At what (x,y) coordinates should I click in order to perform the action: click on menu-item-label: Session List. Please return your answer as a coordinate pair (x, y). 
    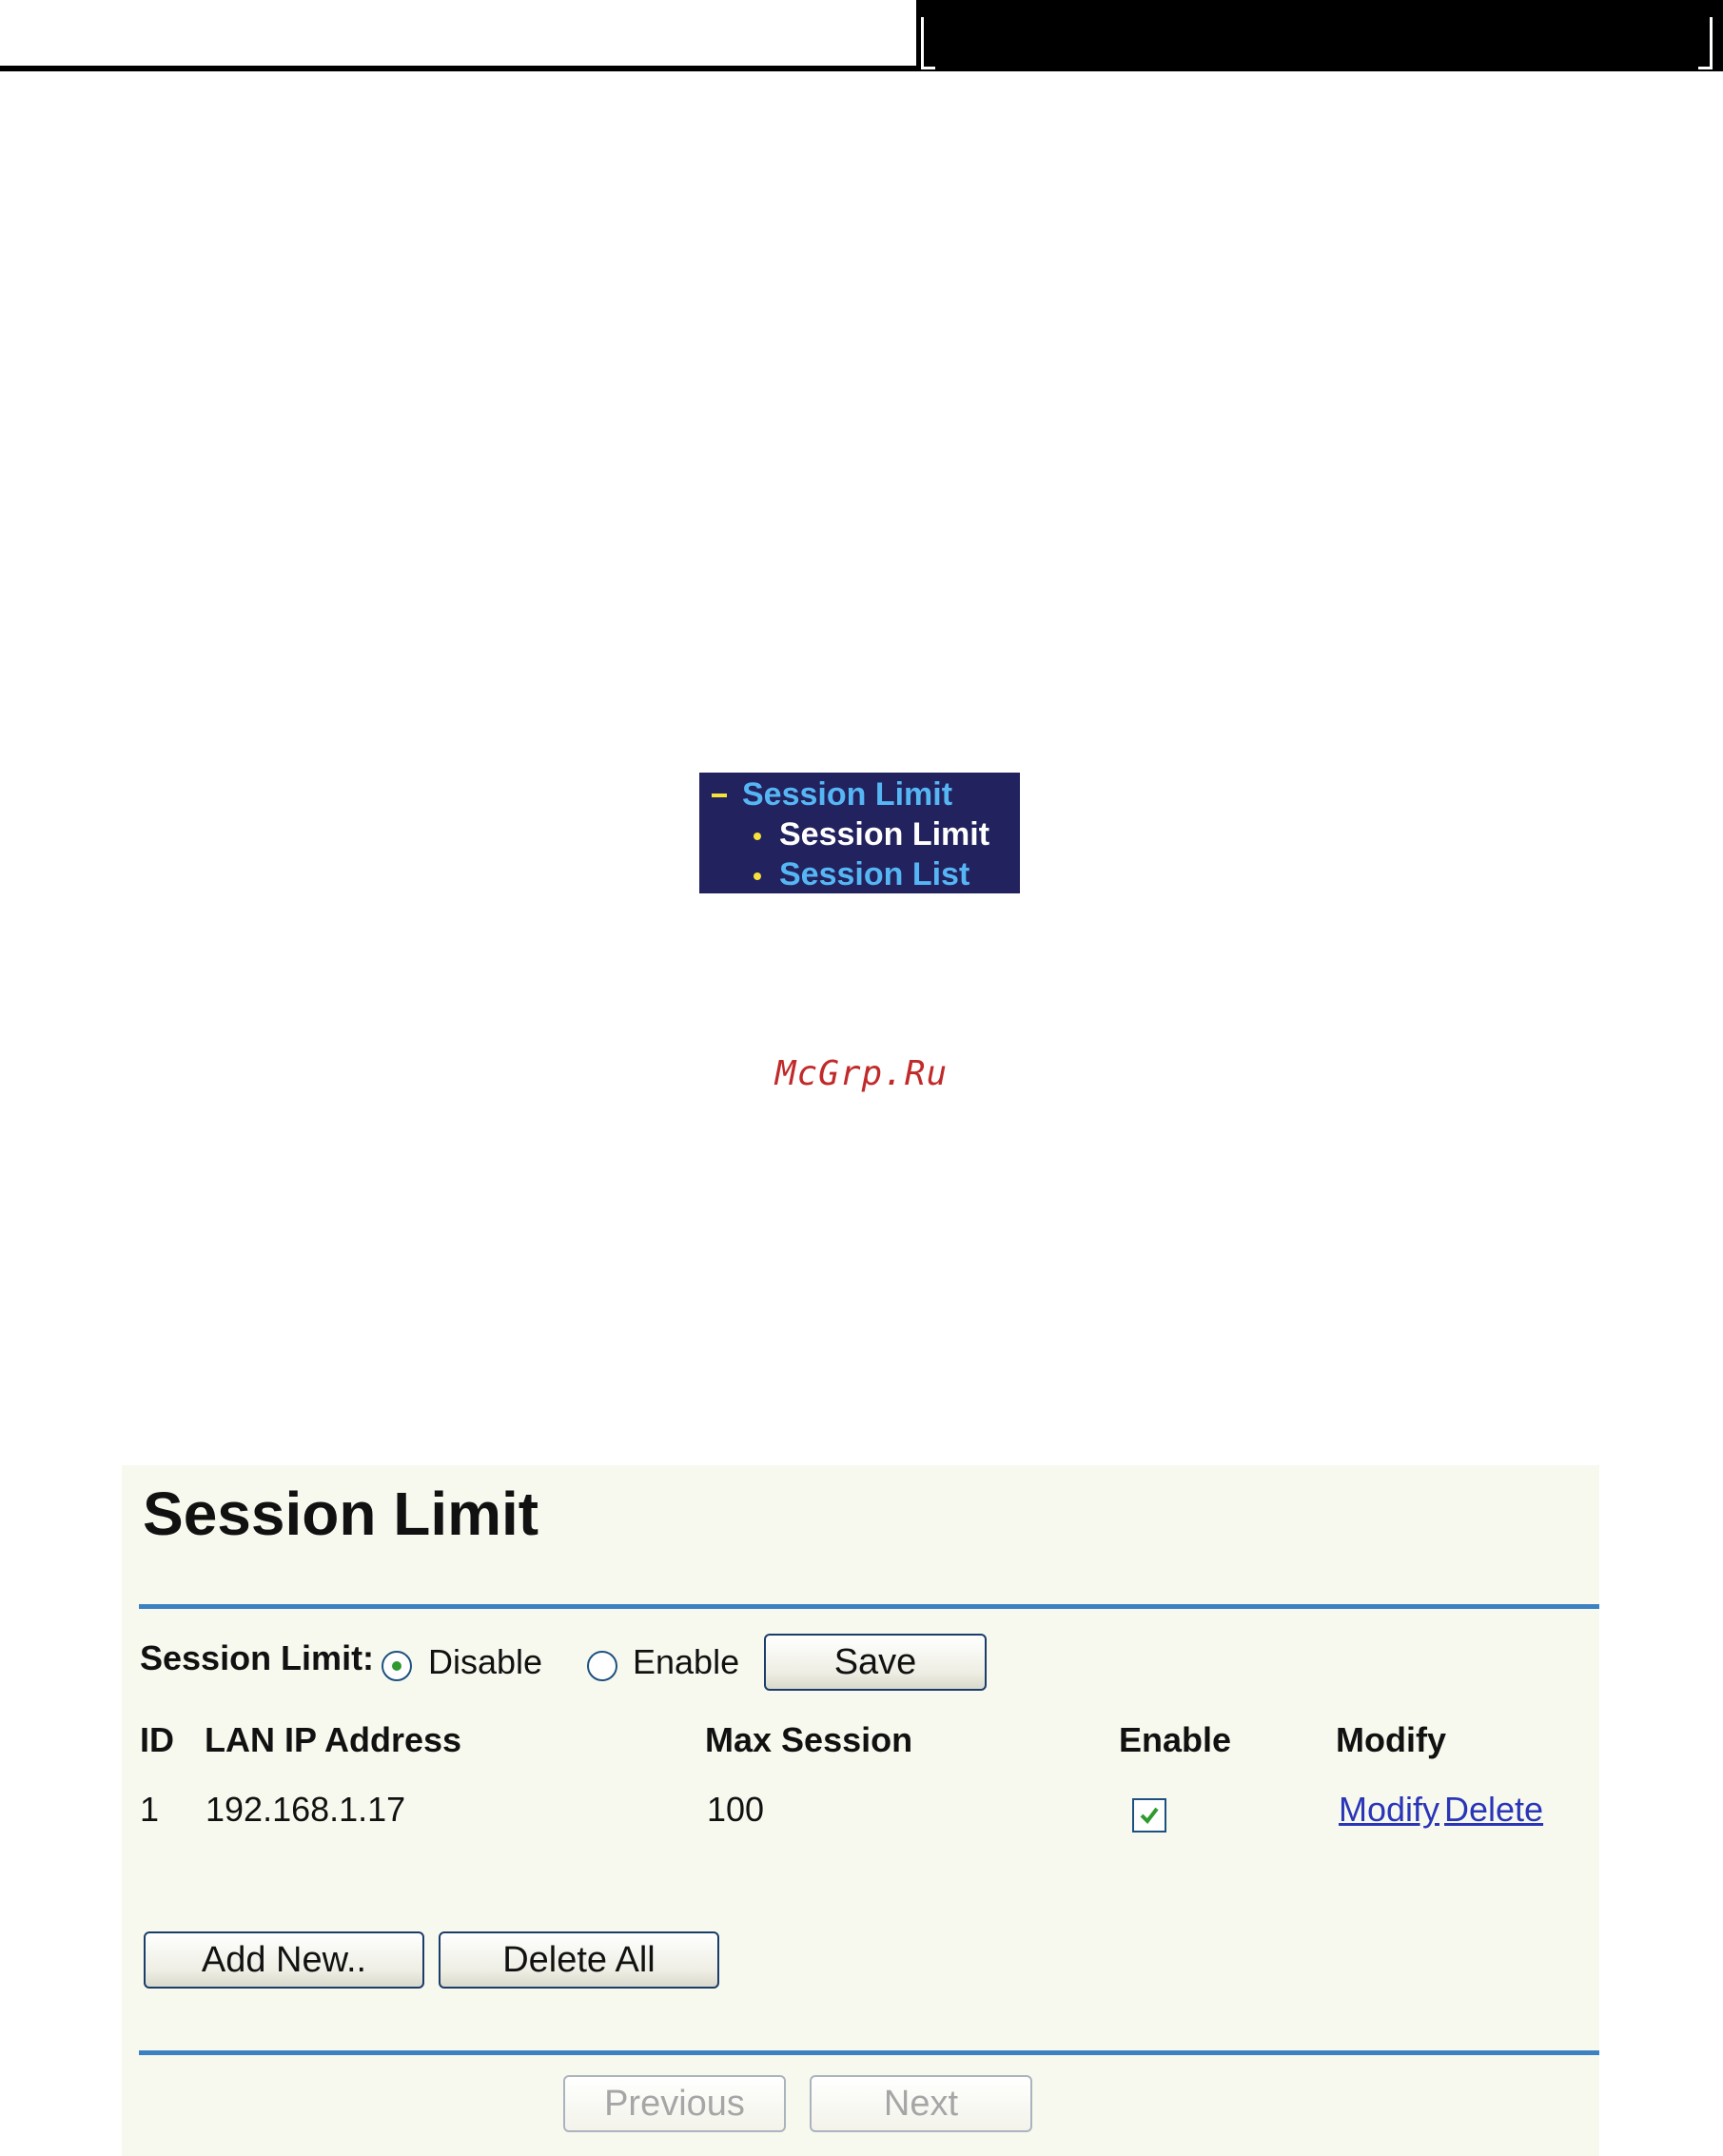
    Looking at the image, I should click on (874, 874).